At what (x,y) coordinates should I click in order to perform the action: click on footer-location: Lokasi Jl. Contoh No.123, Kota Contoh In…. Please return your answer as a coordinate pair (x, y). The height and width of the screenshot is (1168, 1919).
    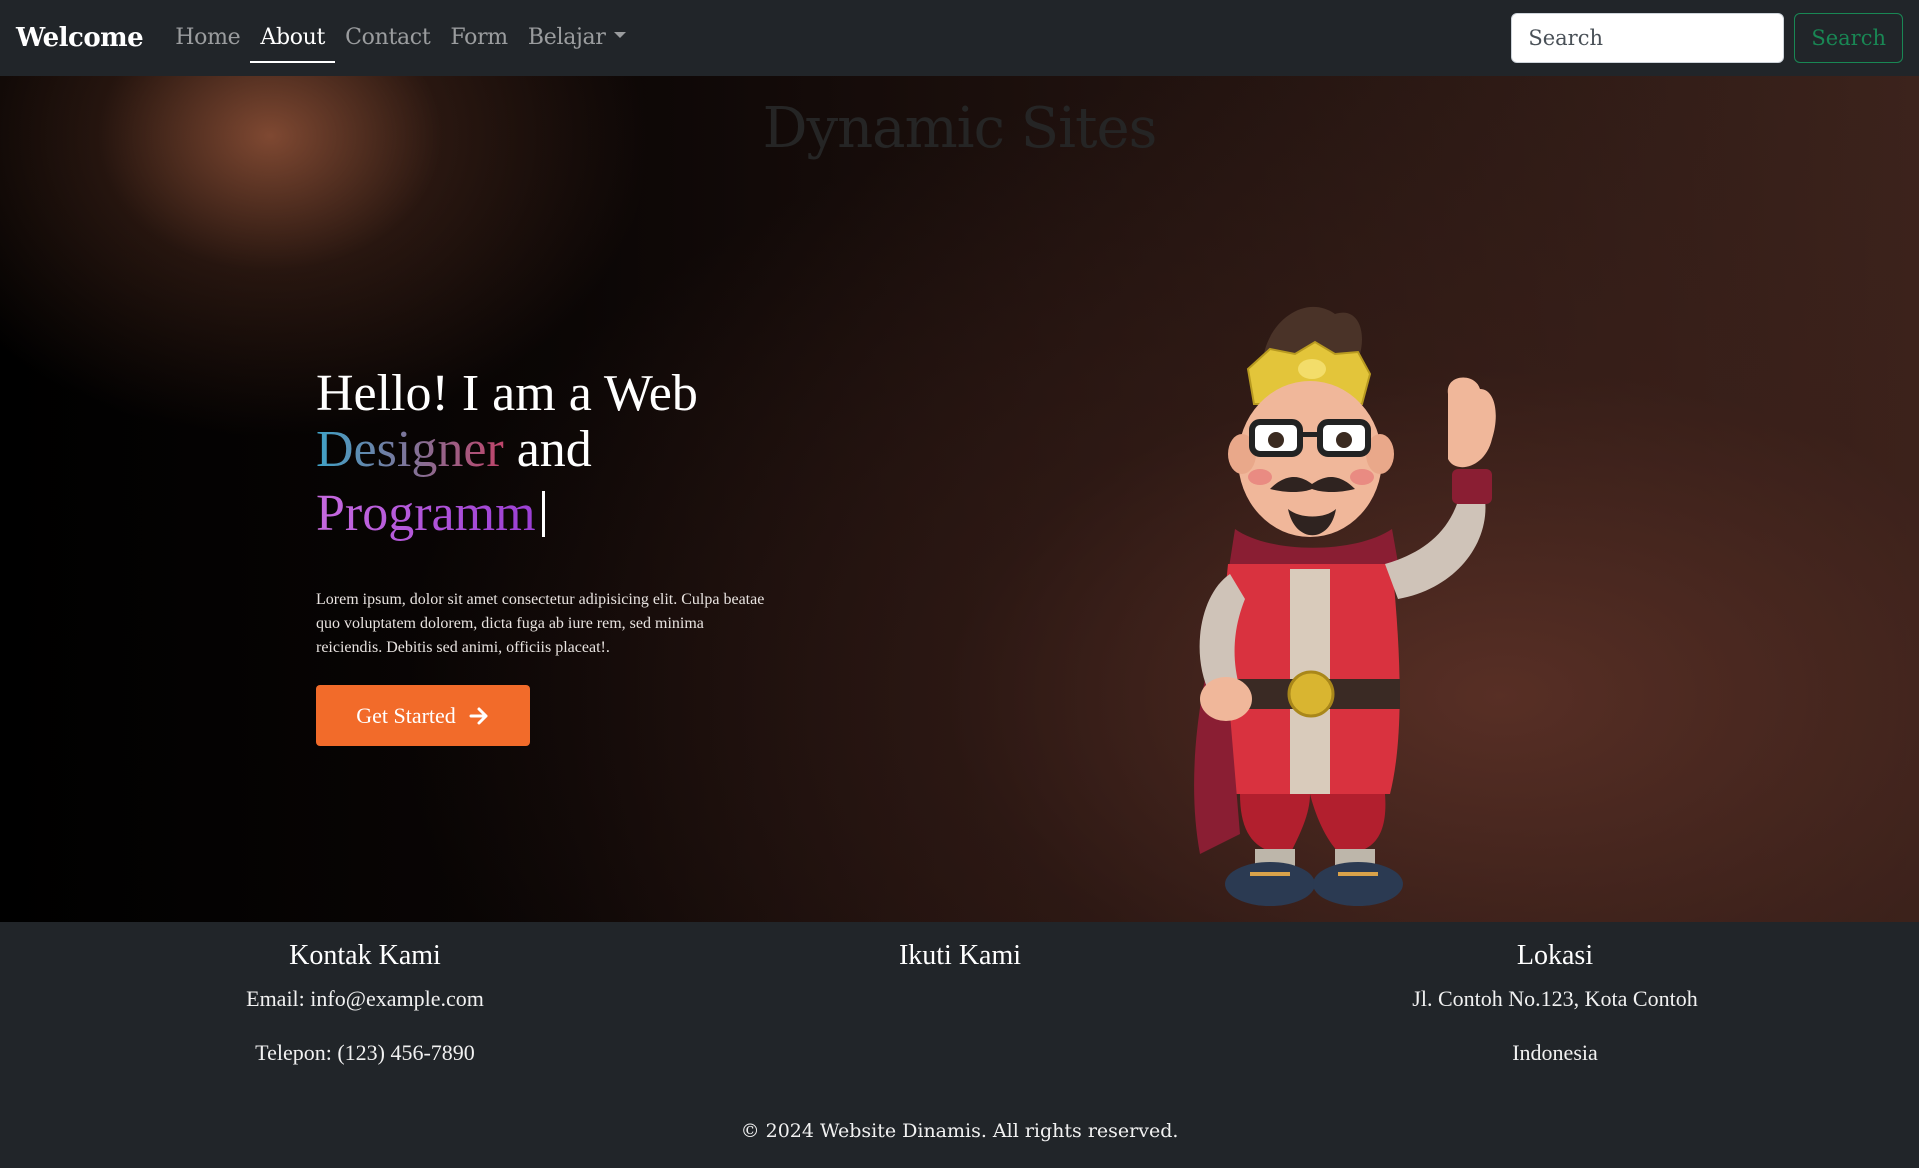
    Looking at the image, I should click on (1555, 1017).